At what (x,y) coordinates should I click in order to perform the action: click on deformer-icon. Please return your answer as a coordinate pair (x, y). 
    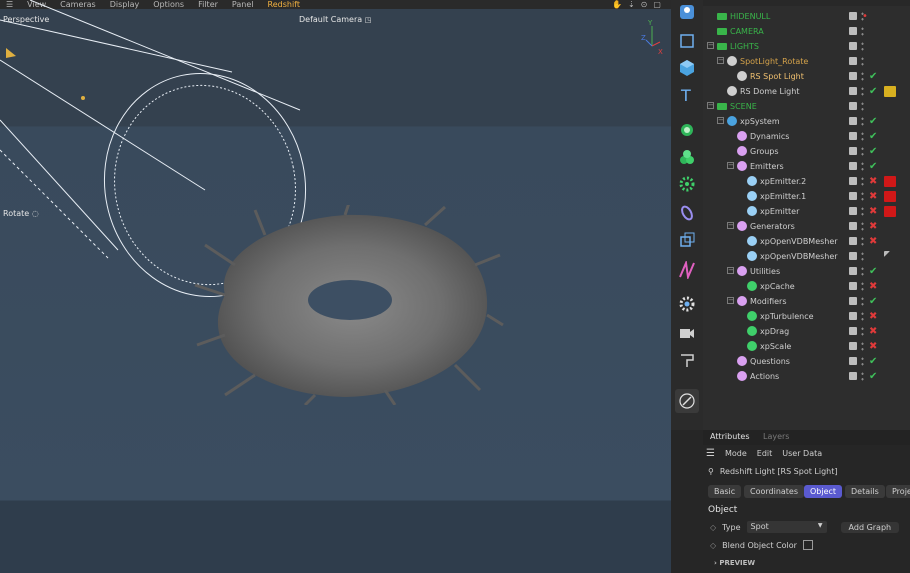
    Looking at the image, I should click on (687, 213).